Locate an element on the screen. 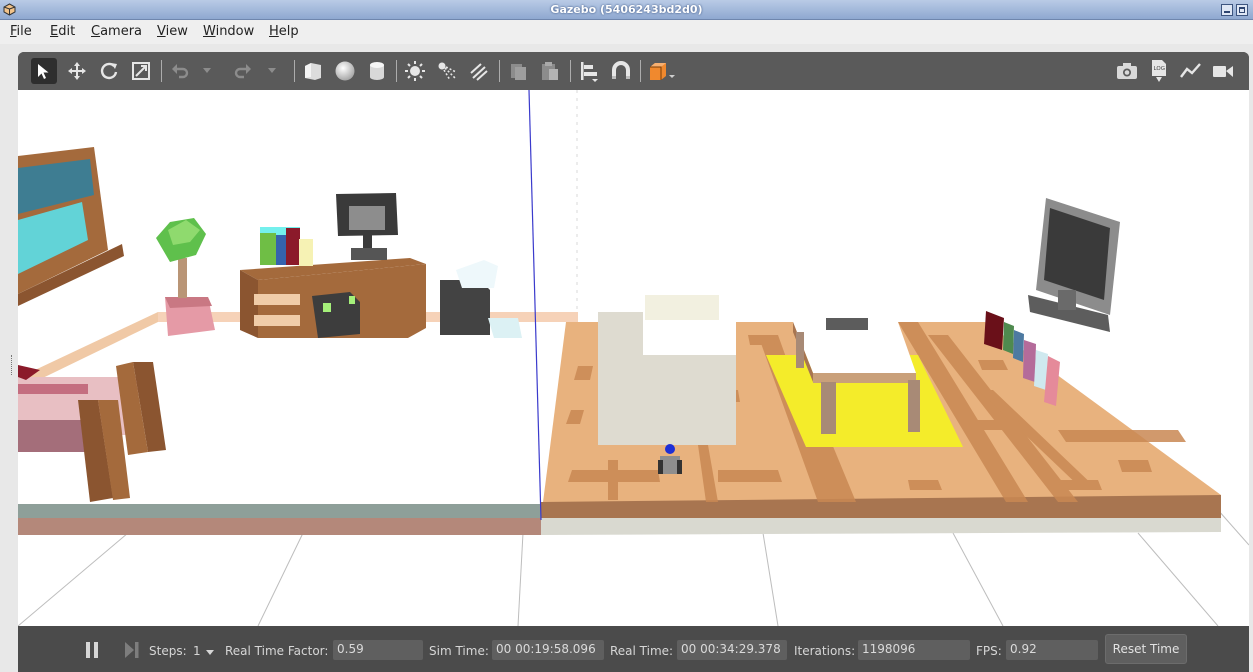  svg-text: LOG is located at coordinates (1159, 69).